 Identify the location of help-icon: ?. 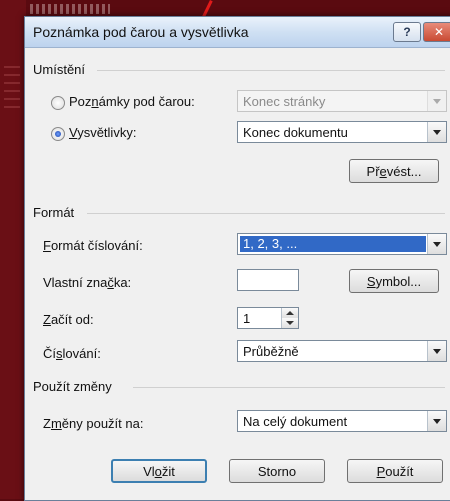
(407, 32).